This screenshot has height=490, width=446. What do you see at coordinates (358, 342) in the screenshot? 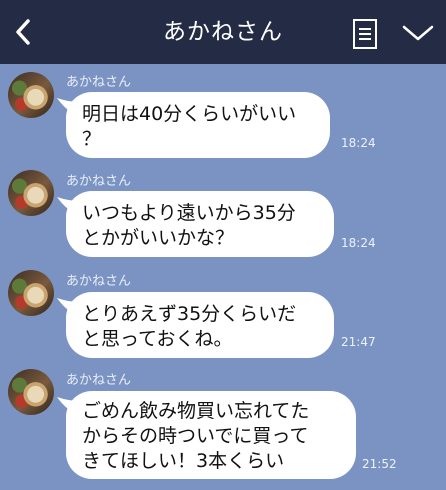
I see `message-time: 21:47` at bounding box center [358, 342].